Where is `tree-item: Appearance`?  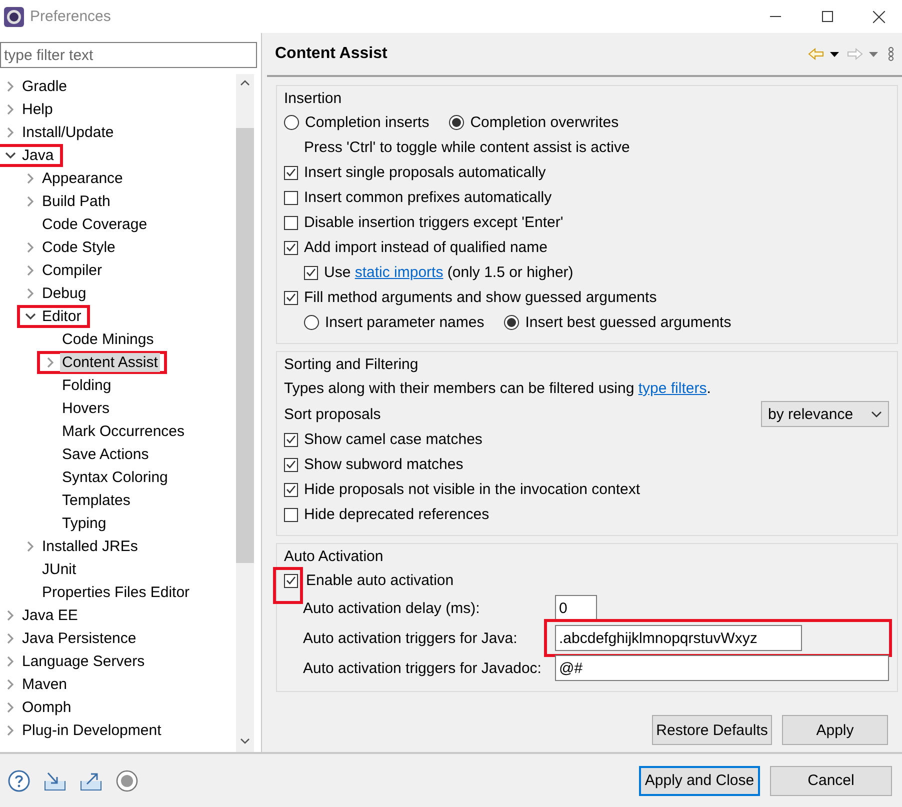
tree-item: Appearance is located at coordinates (82, 178).